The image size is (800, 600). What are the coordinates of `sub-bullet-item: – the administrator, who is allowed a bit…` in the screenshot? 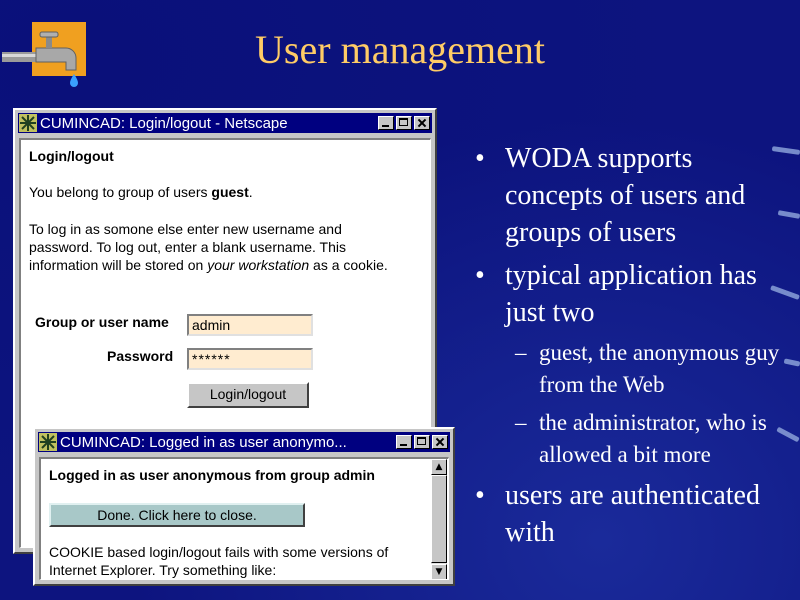 It's located at (641, 438).